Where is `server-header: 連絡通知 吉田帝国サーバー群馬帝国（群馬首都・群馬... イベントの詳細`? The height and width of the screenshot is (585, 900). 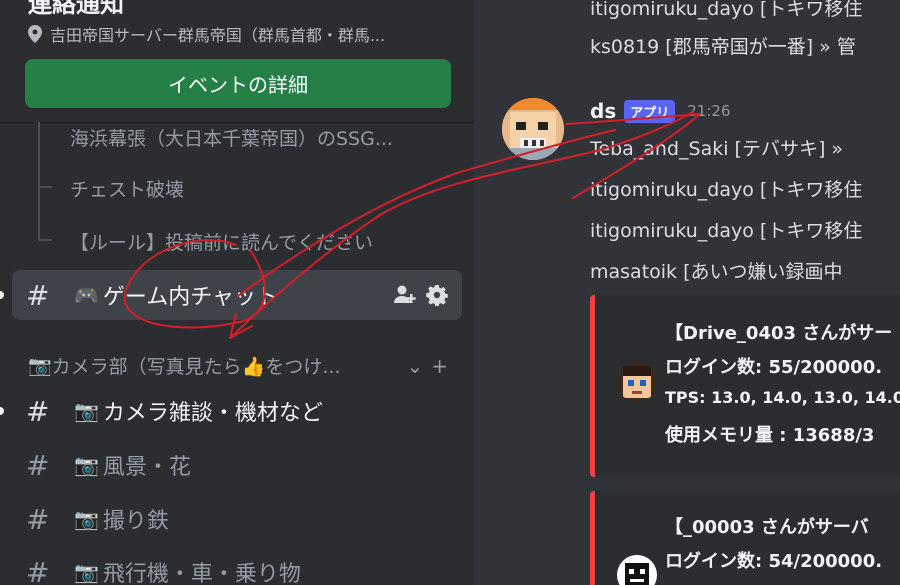 server-header: 連絡通知 吉田帝国サーバー群馬帝国（群馬首都・群馬... イベントの詳細 is located at coordinates (237, 60).